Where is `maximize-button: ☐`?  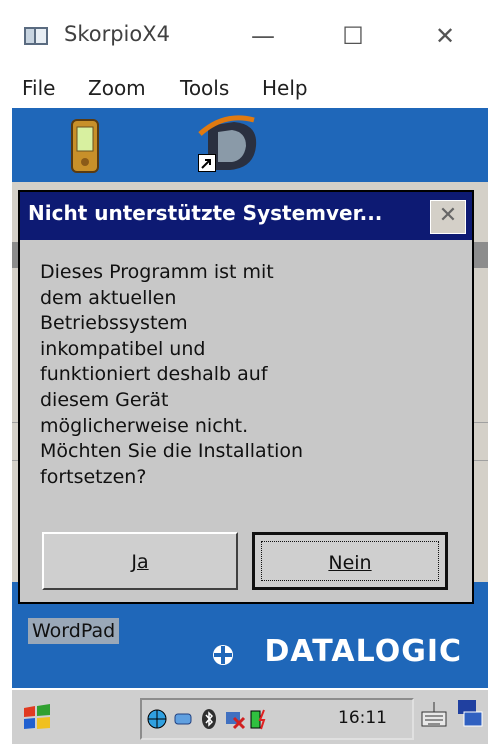
maximize-button: ☐ is located at coordinates (353, 36).